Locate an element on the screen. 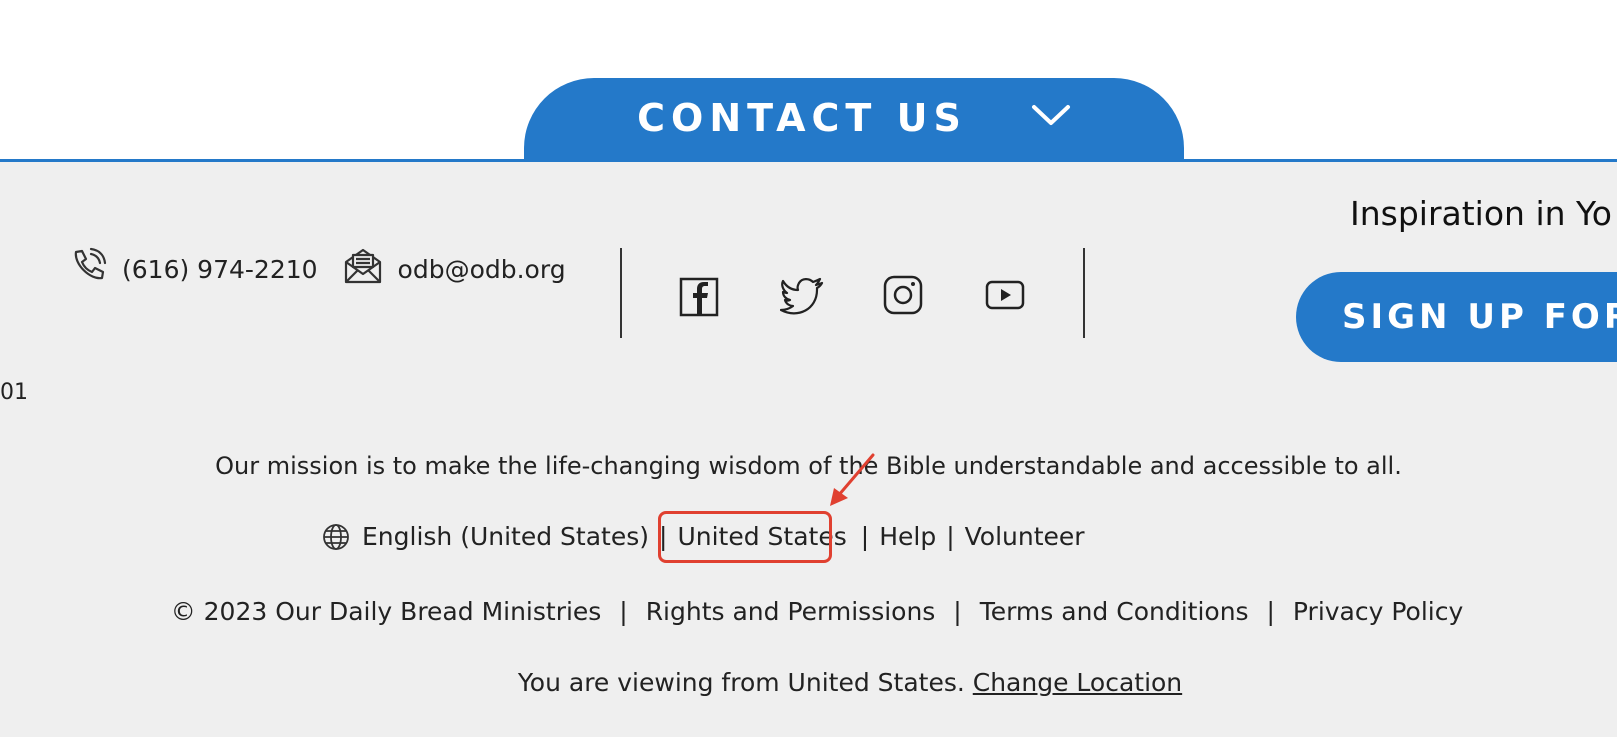  email-link: odb@odb.org is located at coordinates (454, 269).